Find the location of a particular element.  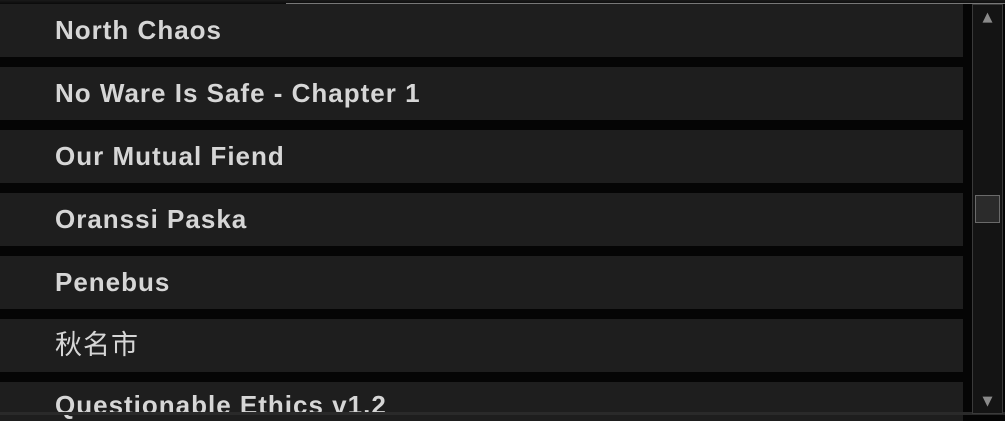

list-item: North Chaos is located at coordinates (481, 30).